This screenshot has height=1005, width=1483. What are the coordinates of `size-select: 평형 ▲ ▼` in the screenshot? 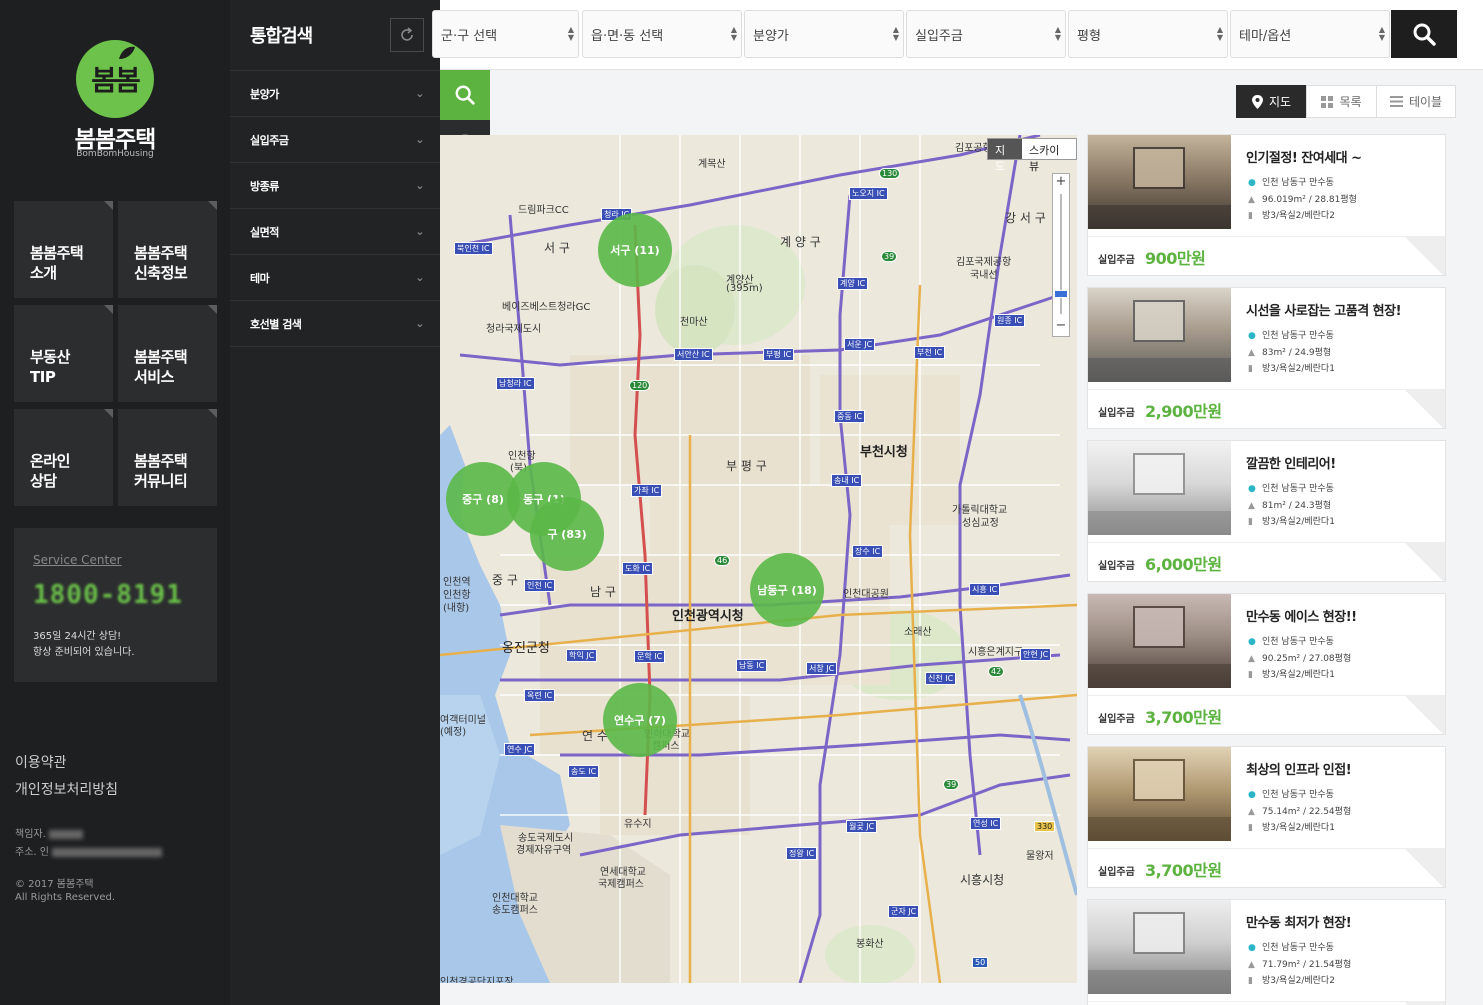 It's located at (1148, 34).